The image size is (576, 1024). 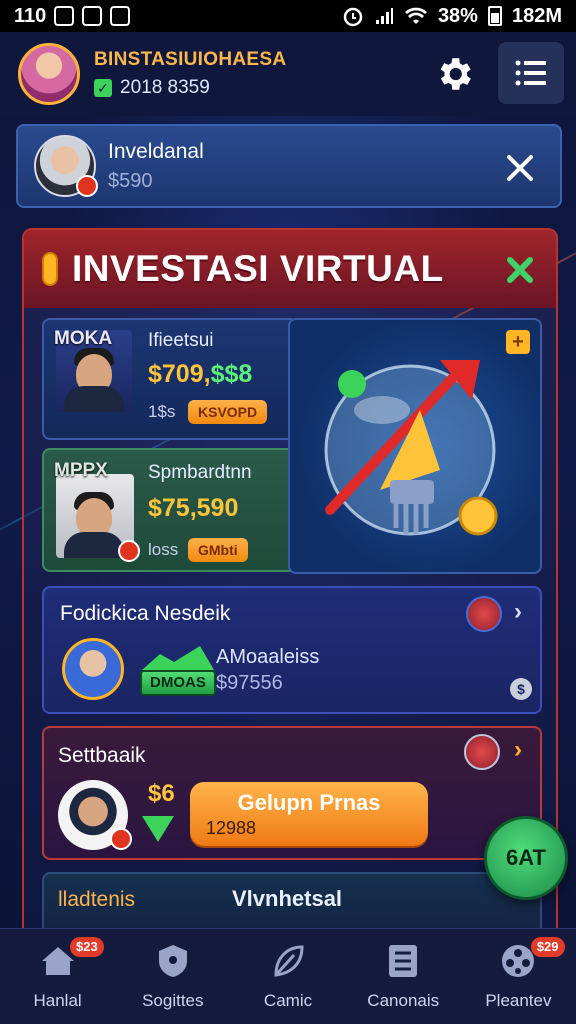 I want to click on card-left-text: lladtenis, so click(x=97, y=899).